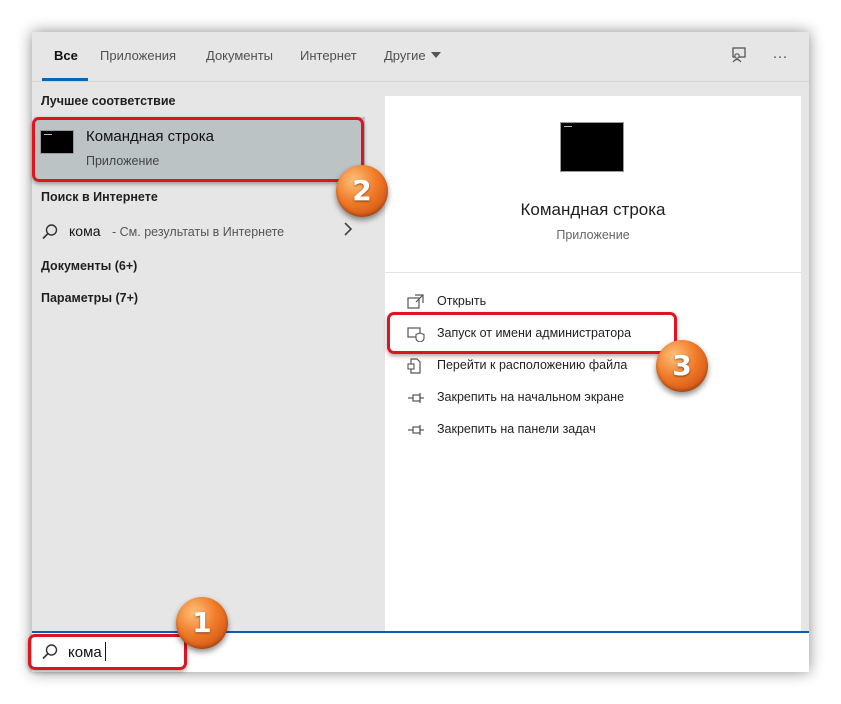 This screenshot has height=704, width=841. What do you see at coordinates (682, 366) in the screenshot?
I see `step-badge-3: 3` at bounding box center [682, 366].